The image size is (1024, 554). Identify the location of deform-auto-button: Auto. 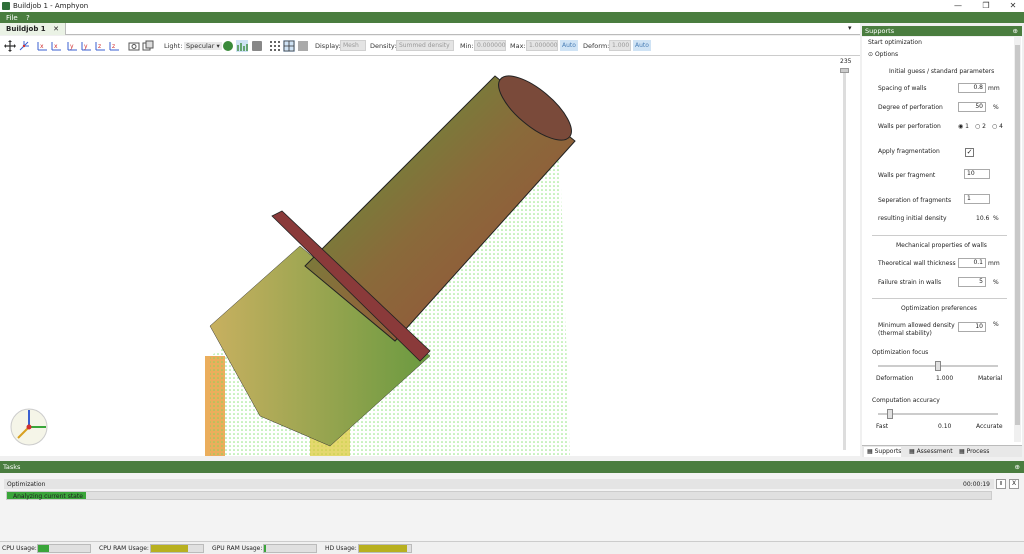
(642, 45).